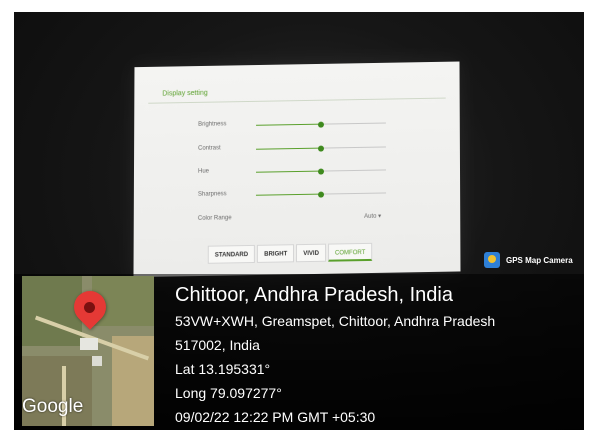 Image resolution: width=595 pixels, height=430 pixels. I want to click on contrast-row: Contrast, so click(297, 149).